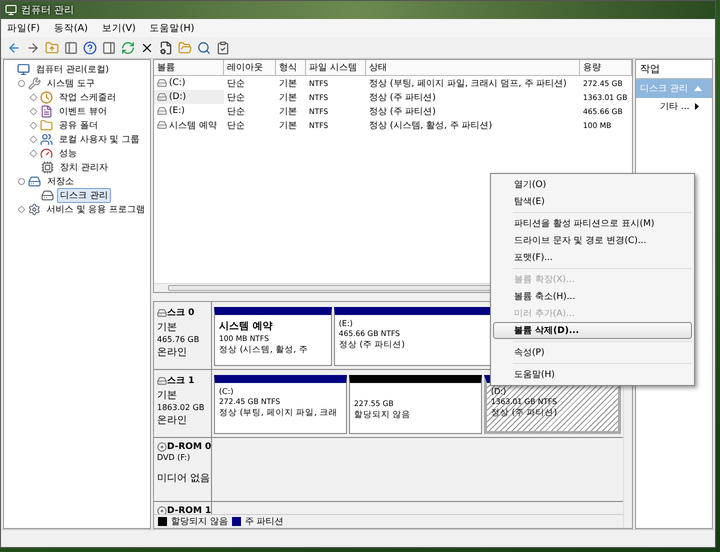 The height and width of the screenshot is (552, 720). I want to click on column-header: 용량, so click(606, 68).